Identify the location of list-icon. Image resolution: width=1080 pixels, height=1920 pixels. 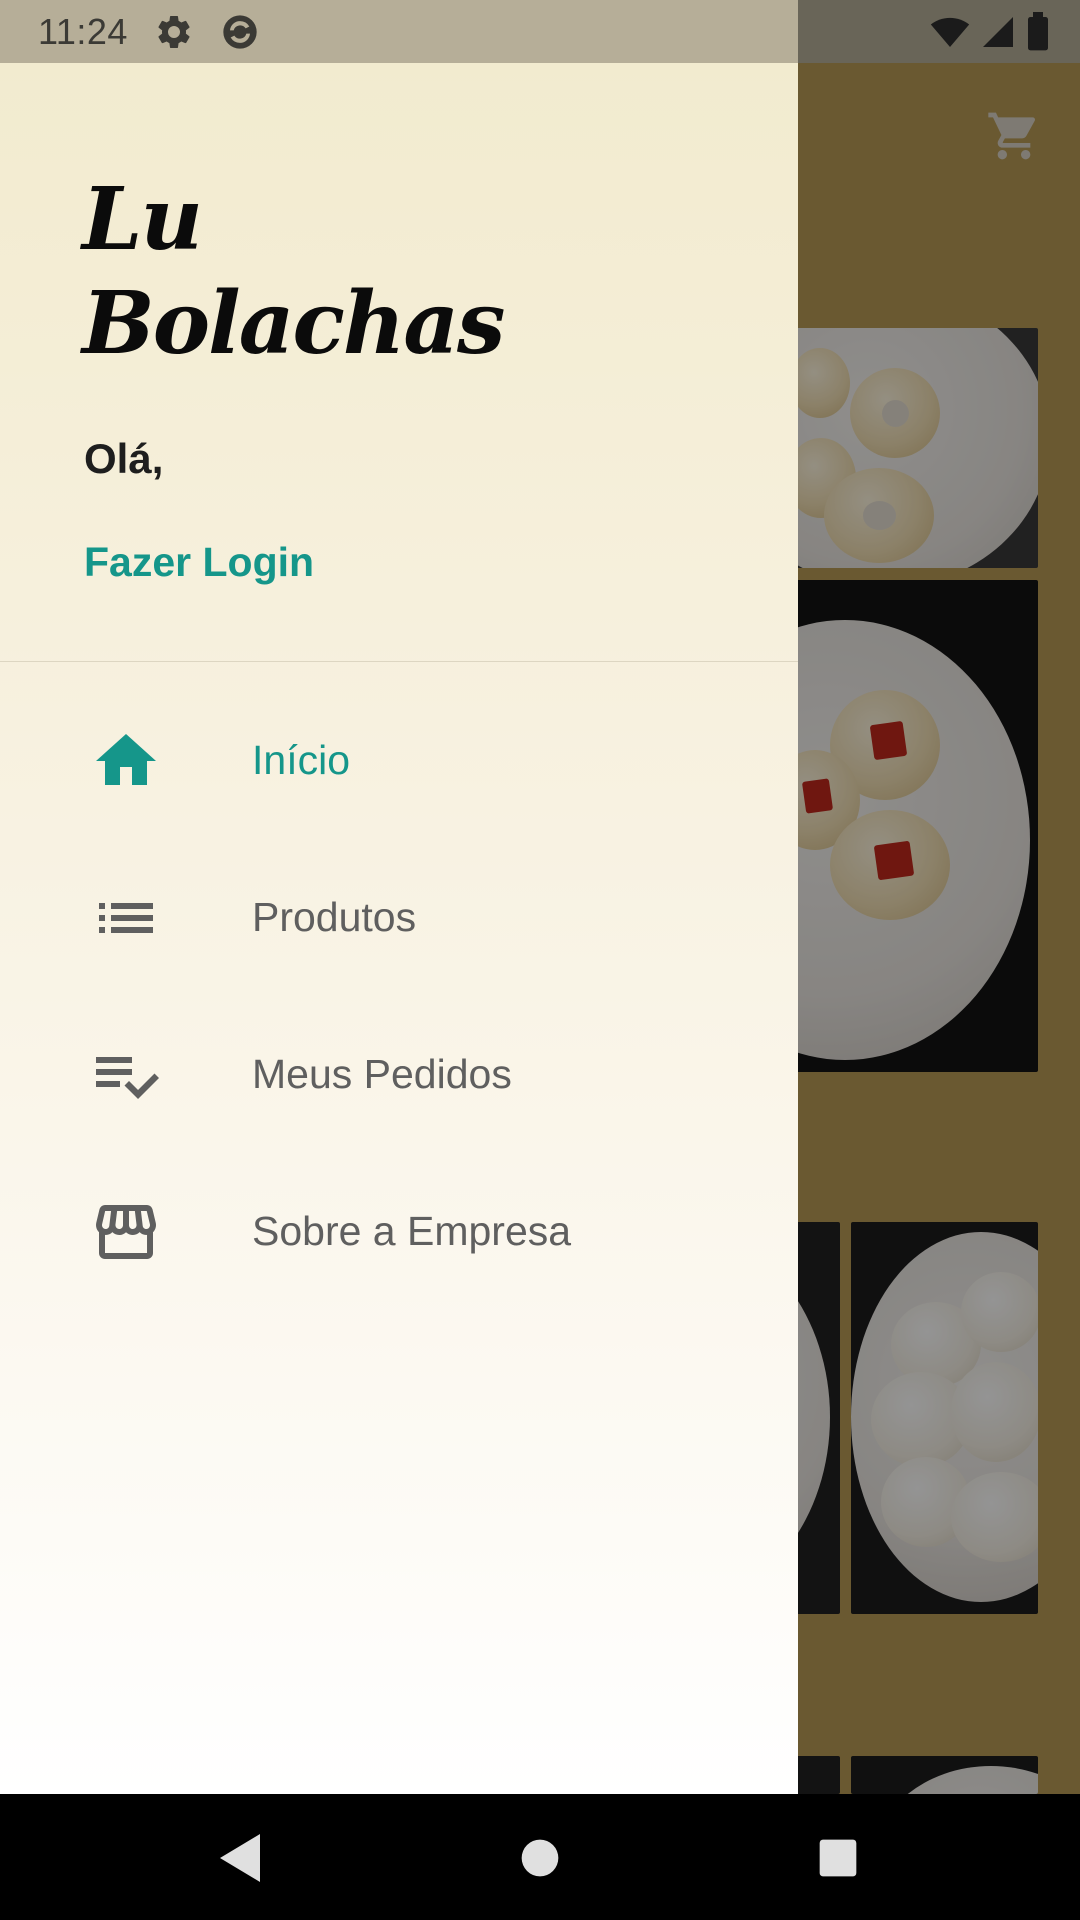
(126, 918).